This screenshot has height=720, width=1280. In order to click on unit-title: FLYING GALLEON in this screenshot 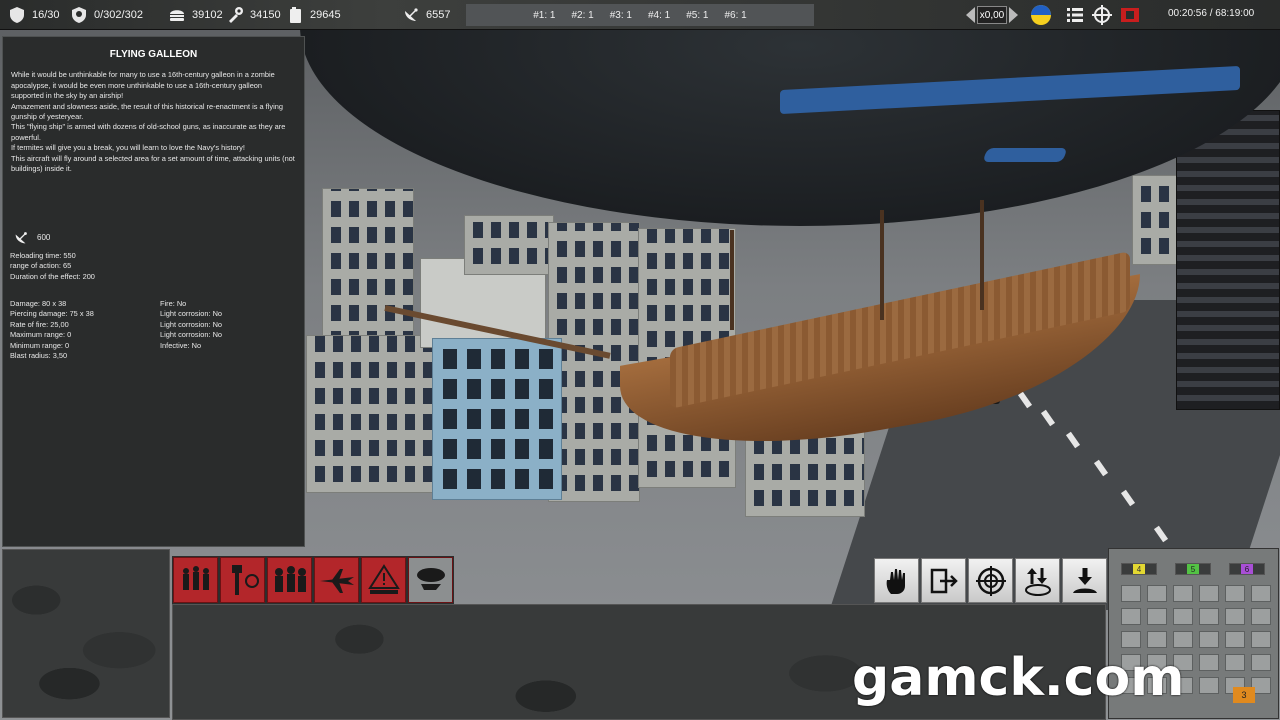, I will do `click(153, 54)`.